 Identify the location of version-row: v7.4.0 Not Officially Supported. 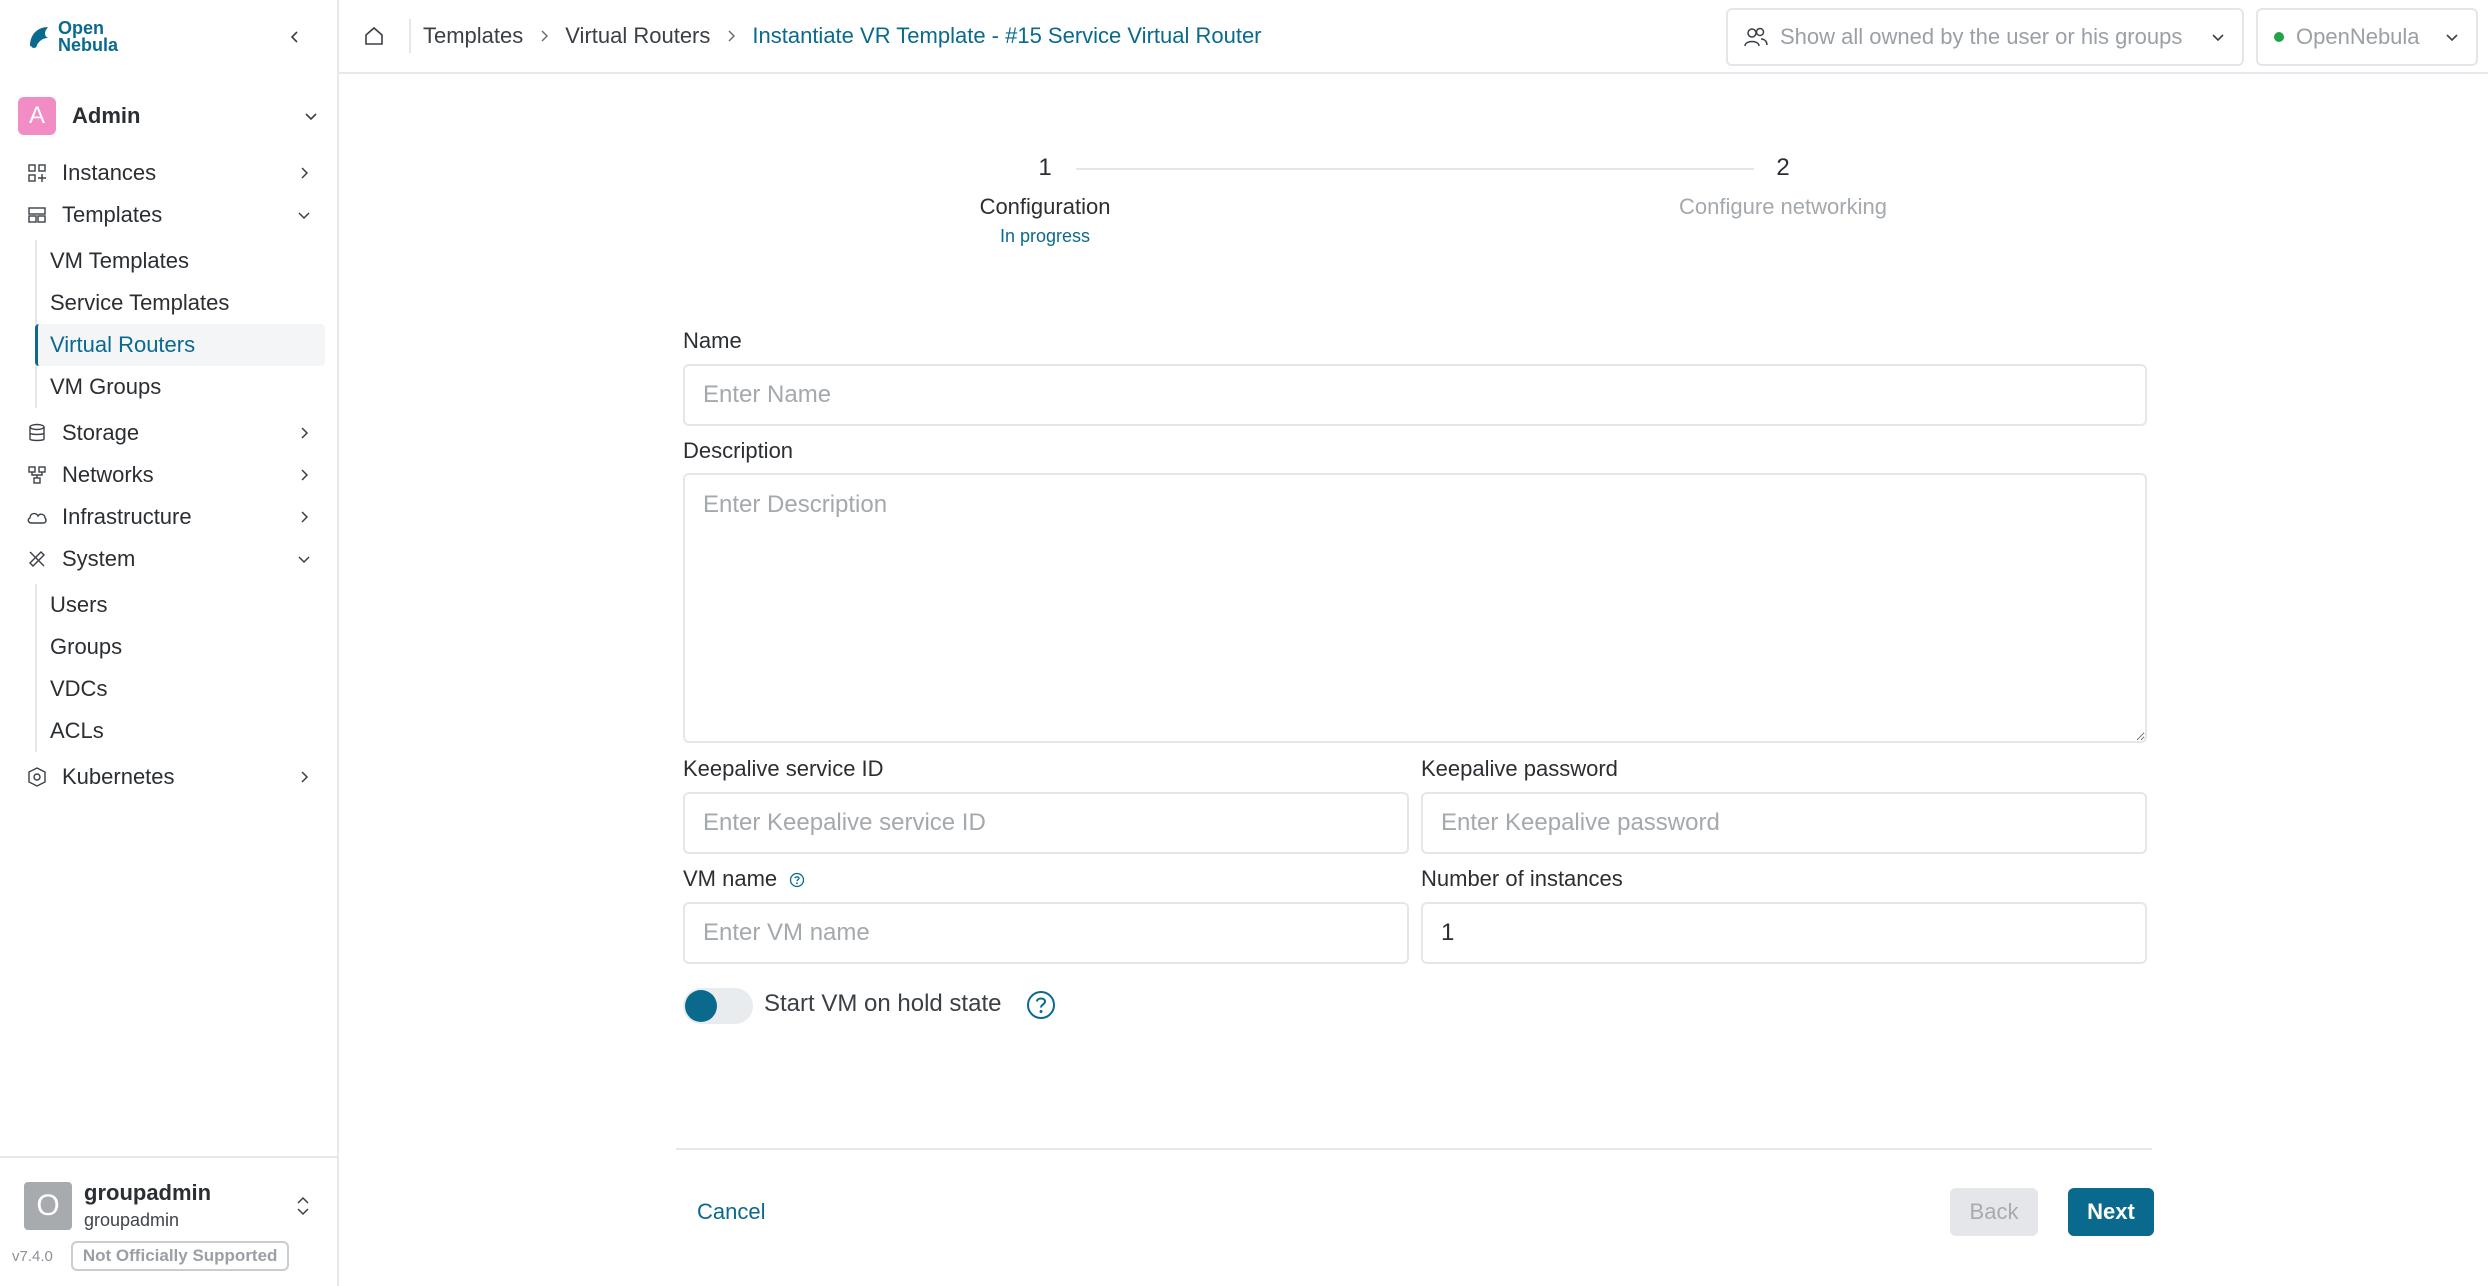
(168, 1251).